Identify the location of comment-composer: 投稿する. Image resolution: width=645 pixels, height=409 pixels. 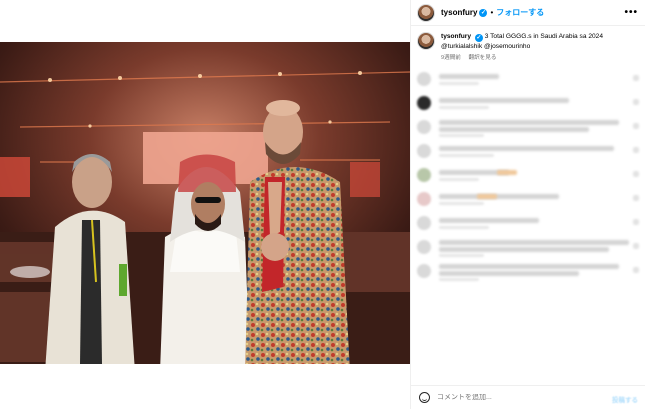
(528, 397).